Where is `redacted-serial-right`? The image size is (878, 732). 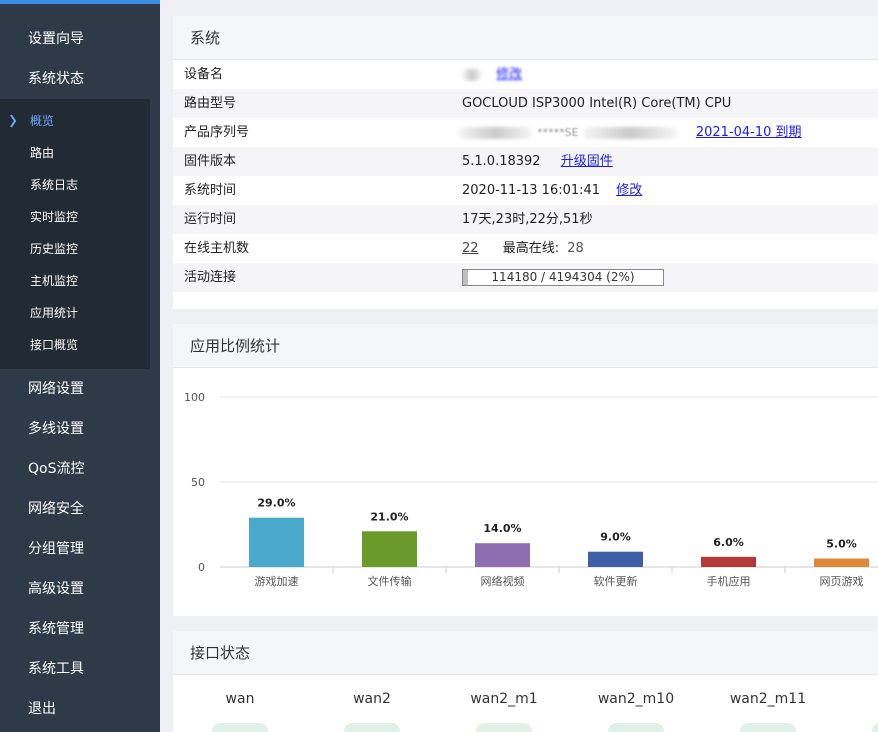 redacted-serial-right is located at coordinates (630, 132).